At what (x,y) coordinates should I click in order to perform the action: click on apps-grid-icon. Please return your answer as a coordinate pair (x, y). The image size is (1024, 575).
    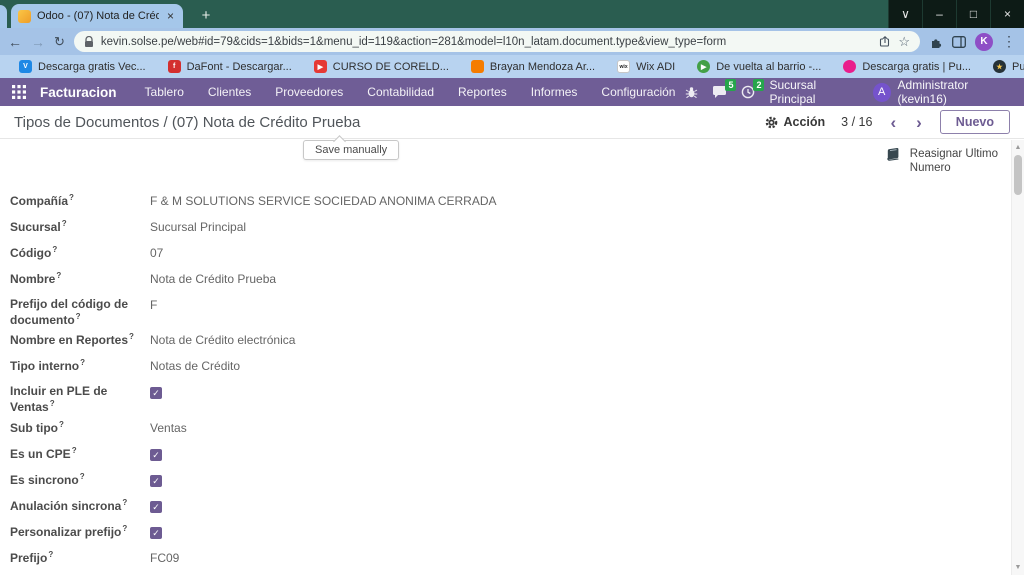
    Looking at the image, I should click on (19, 92).